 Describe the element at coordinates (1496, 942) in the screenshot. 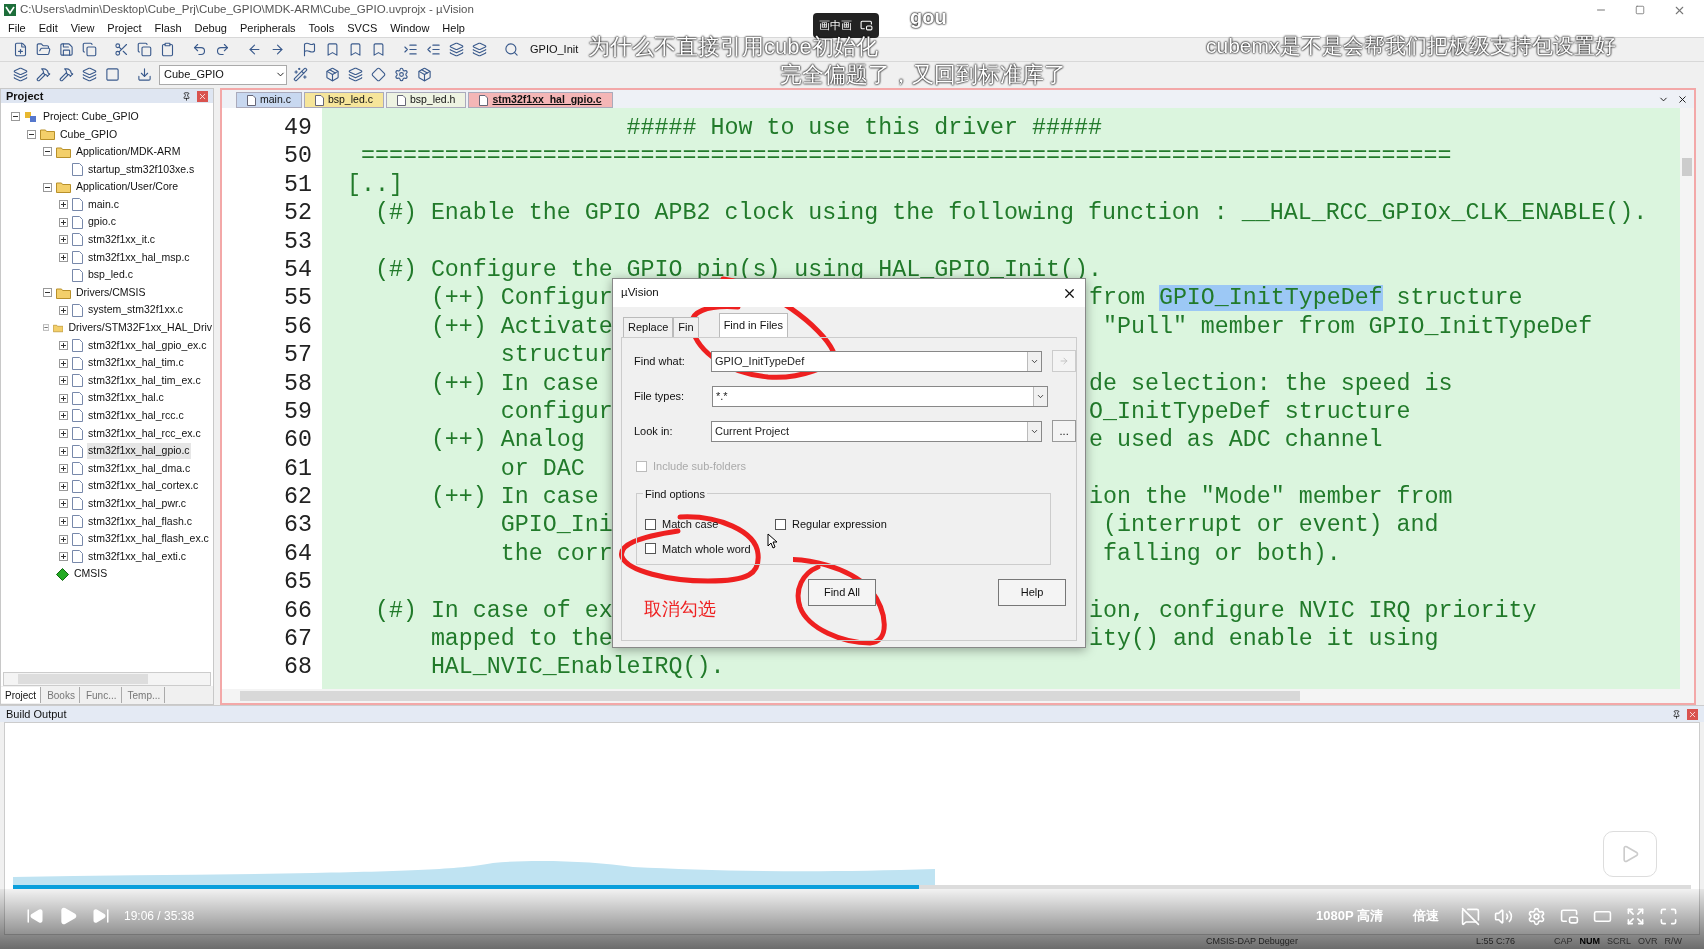

I see `status-text: L:55 C:76` at that location.